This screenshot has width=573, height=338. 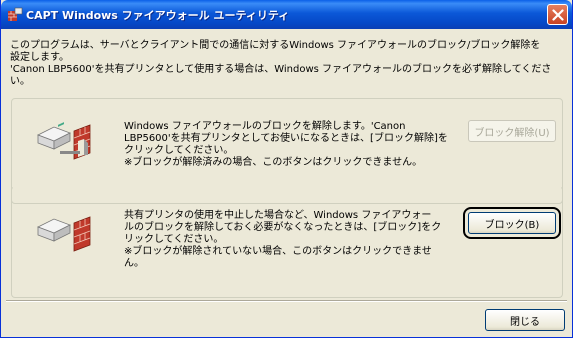 I want to click on intro-line: い。, so click(x=20, y=81).